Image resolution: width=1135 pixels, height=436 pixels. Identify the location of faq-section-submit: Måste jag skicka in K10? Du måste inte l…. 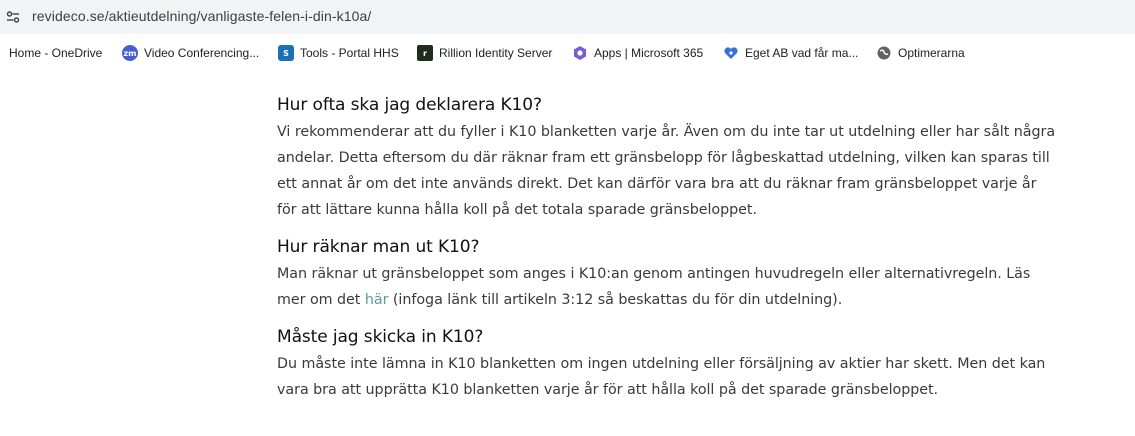
(667, 364).